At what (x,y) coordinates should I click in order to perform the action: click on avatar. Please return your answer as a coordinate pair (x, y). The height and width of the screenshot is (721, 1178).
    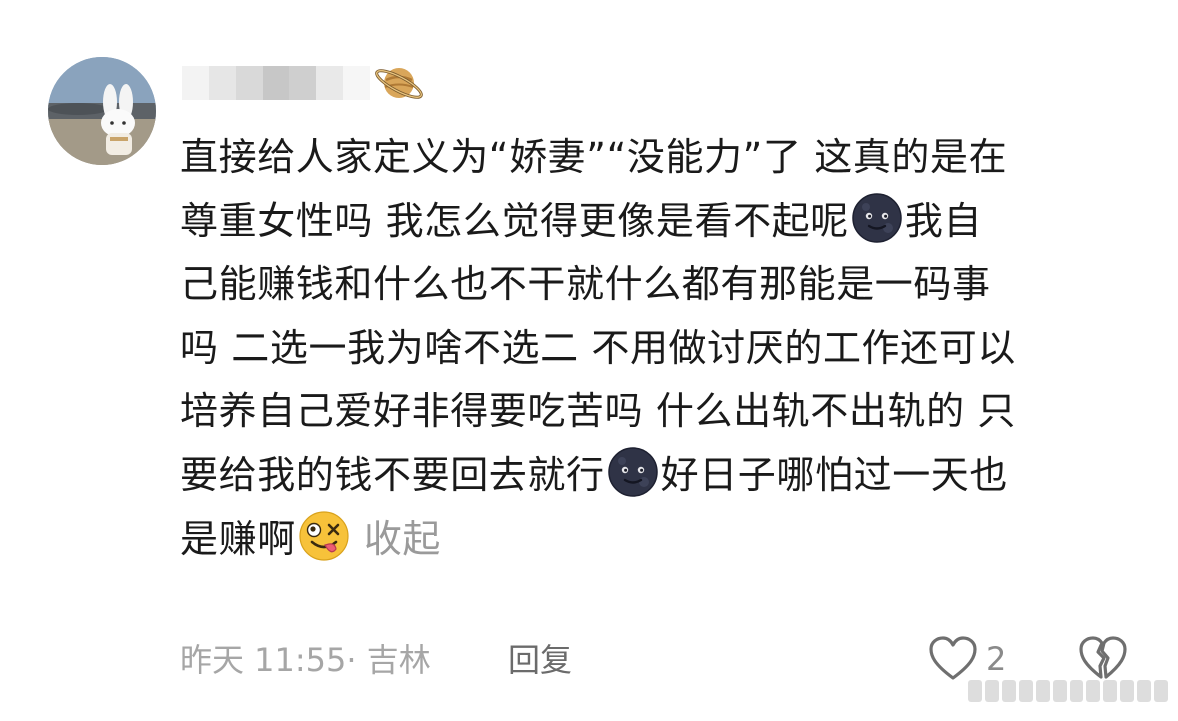
    Looking at the image, I should click on (102, 111).